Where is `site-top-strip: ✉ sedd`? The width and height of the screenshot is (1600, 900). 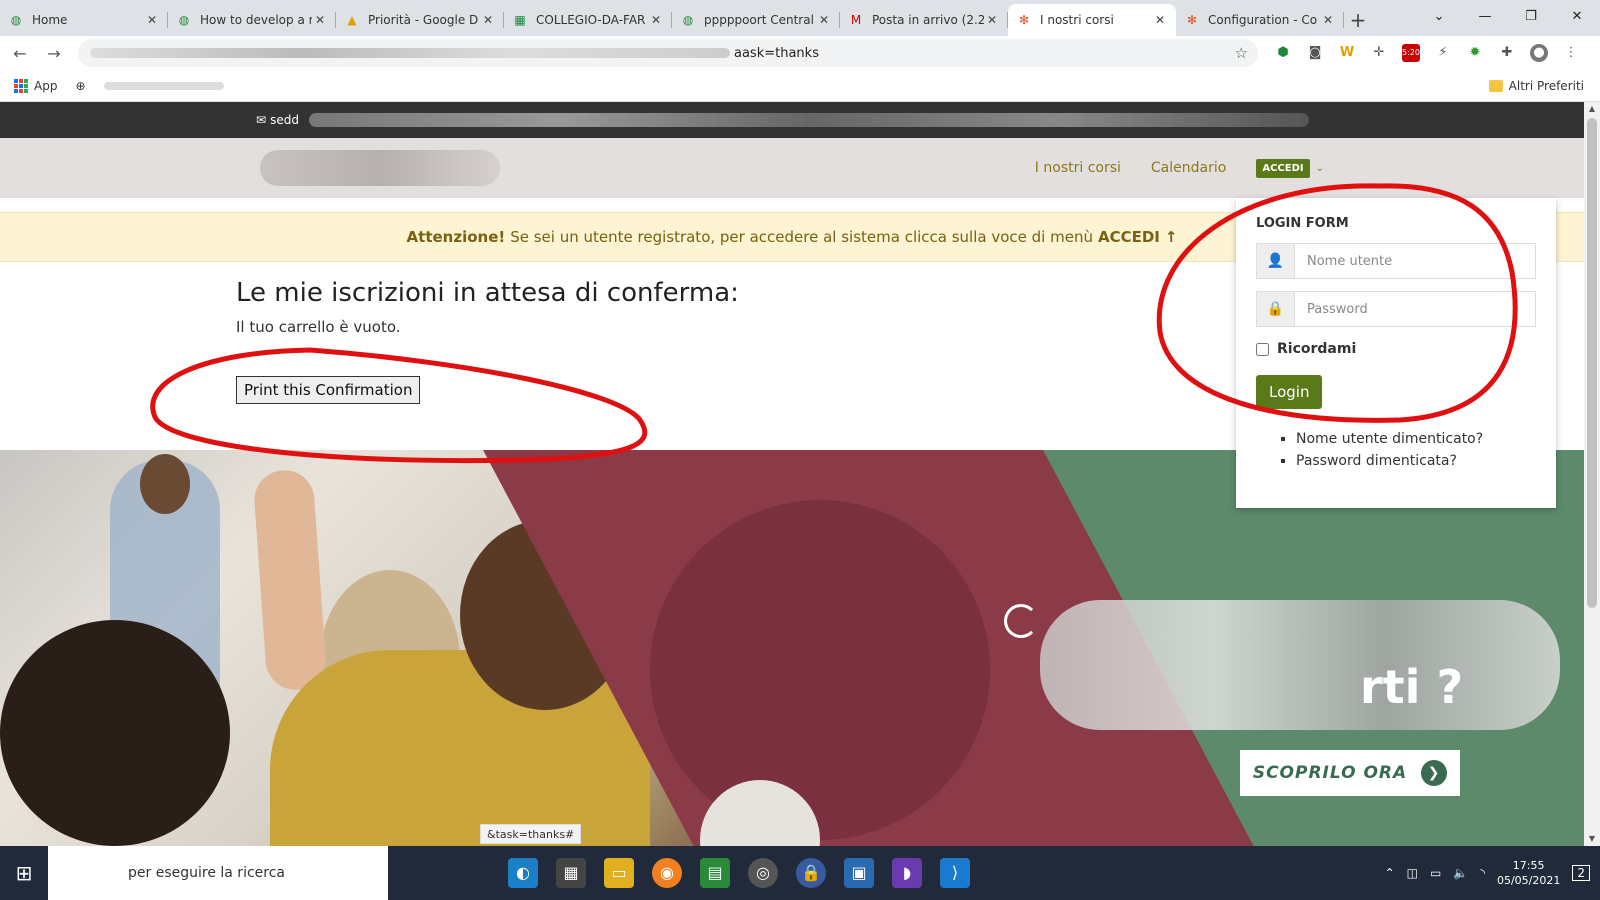
site-top-strip: ✉ sedd is located at coordinates (792, 120).